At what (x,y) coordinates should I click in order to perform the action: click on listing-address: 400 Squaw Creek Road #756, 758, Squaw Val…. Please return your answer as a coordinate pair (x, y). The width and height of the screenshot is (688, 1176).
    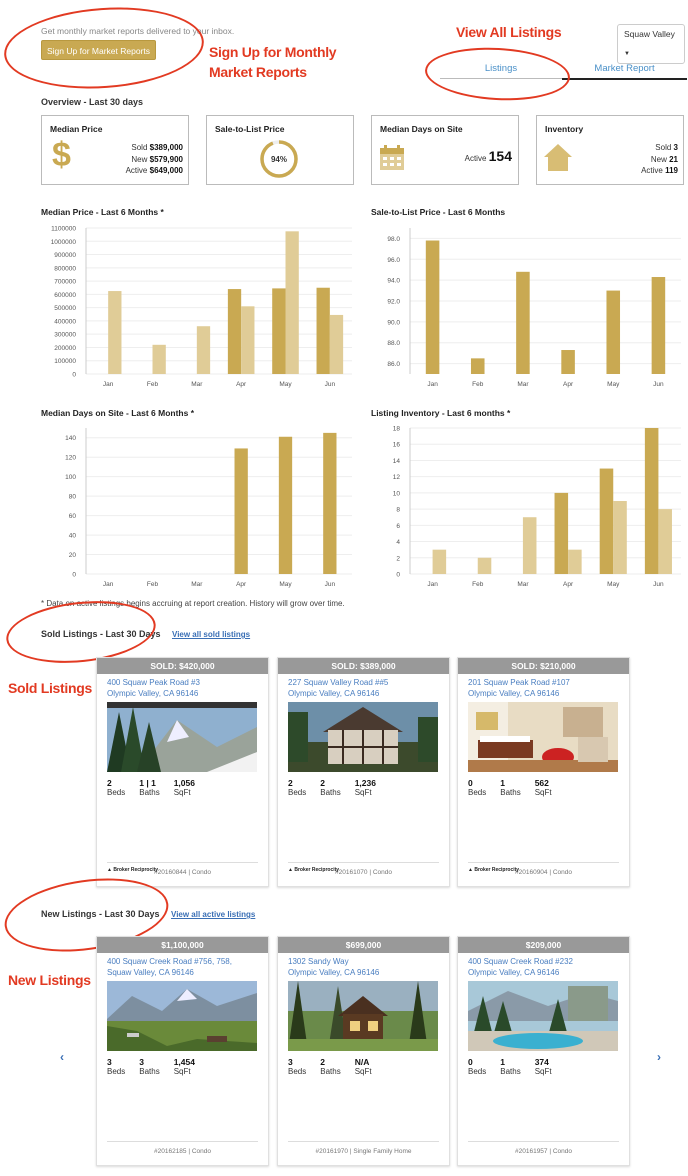
    Looking at the image, I should click on (182, 965).